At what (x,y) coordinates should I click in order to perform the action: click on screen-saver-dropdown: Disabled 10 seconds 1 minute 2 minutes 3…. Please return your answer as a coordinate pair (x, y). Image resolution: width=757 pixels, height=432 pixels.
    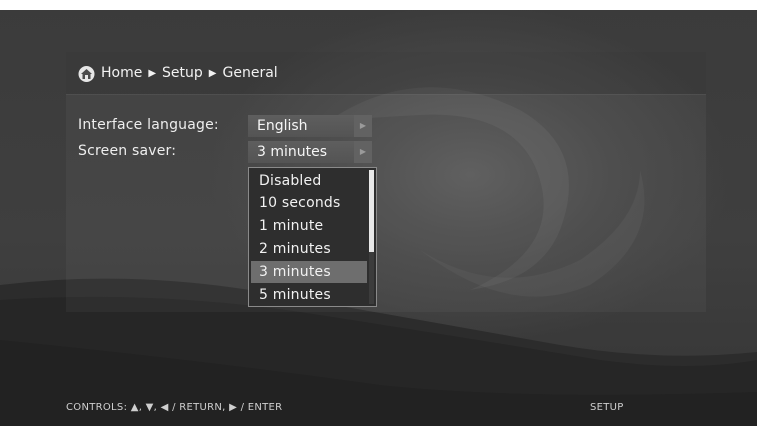
    Looking at the image, I should click on (312, 237).